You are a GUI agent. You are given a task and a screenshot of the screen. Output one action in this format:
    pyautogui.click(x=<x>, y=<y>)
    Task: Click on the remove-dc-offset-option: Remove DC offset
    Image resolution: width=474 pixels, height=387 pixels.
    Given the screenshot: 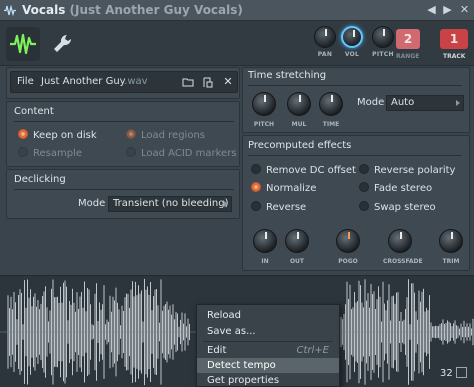 What is the action you would take?
    pyautogui.click(x=303, y=170)
    